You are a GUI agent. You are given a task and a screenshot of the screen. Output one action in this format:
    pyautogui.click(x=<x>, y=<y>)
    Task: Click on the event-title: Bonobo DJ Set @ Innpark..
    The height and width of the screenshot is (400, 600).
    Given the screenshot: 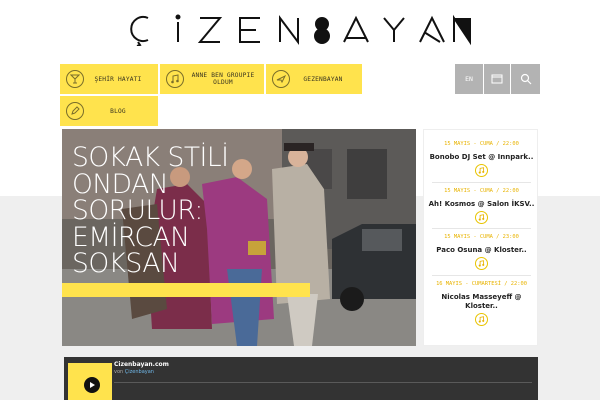 What is the action you would take?
    pyautogui.click(x=481, y=157)
    